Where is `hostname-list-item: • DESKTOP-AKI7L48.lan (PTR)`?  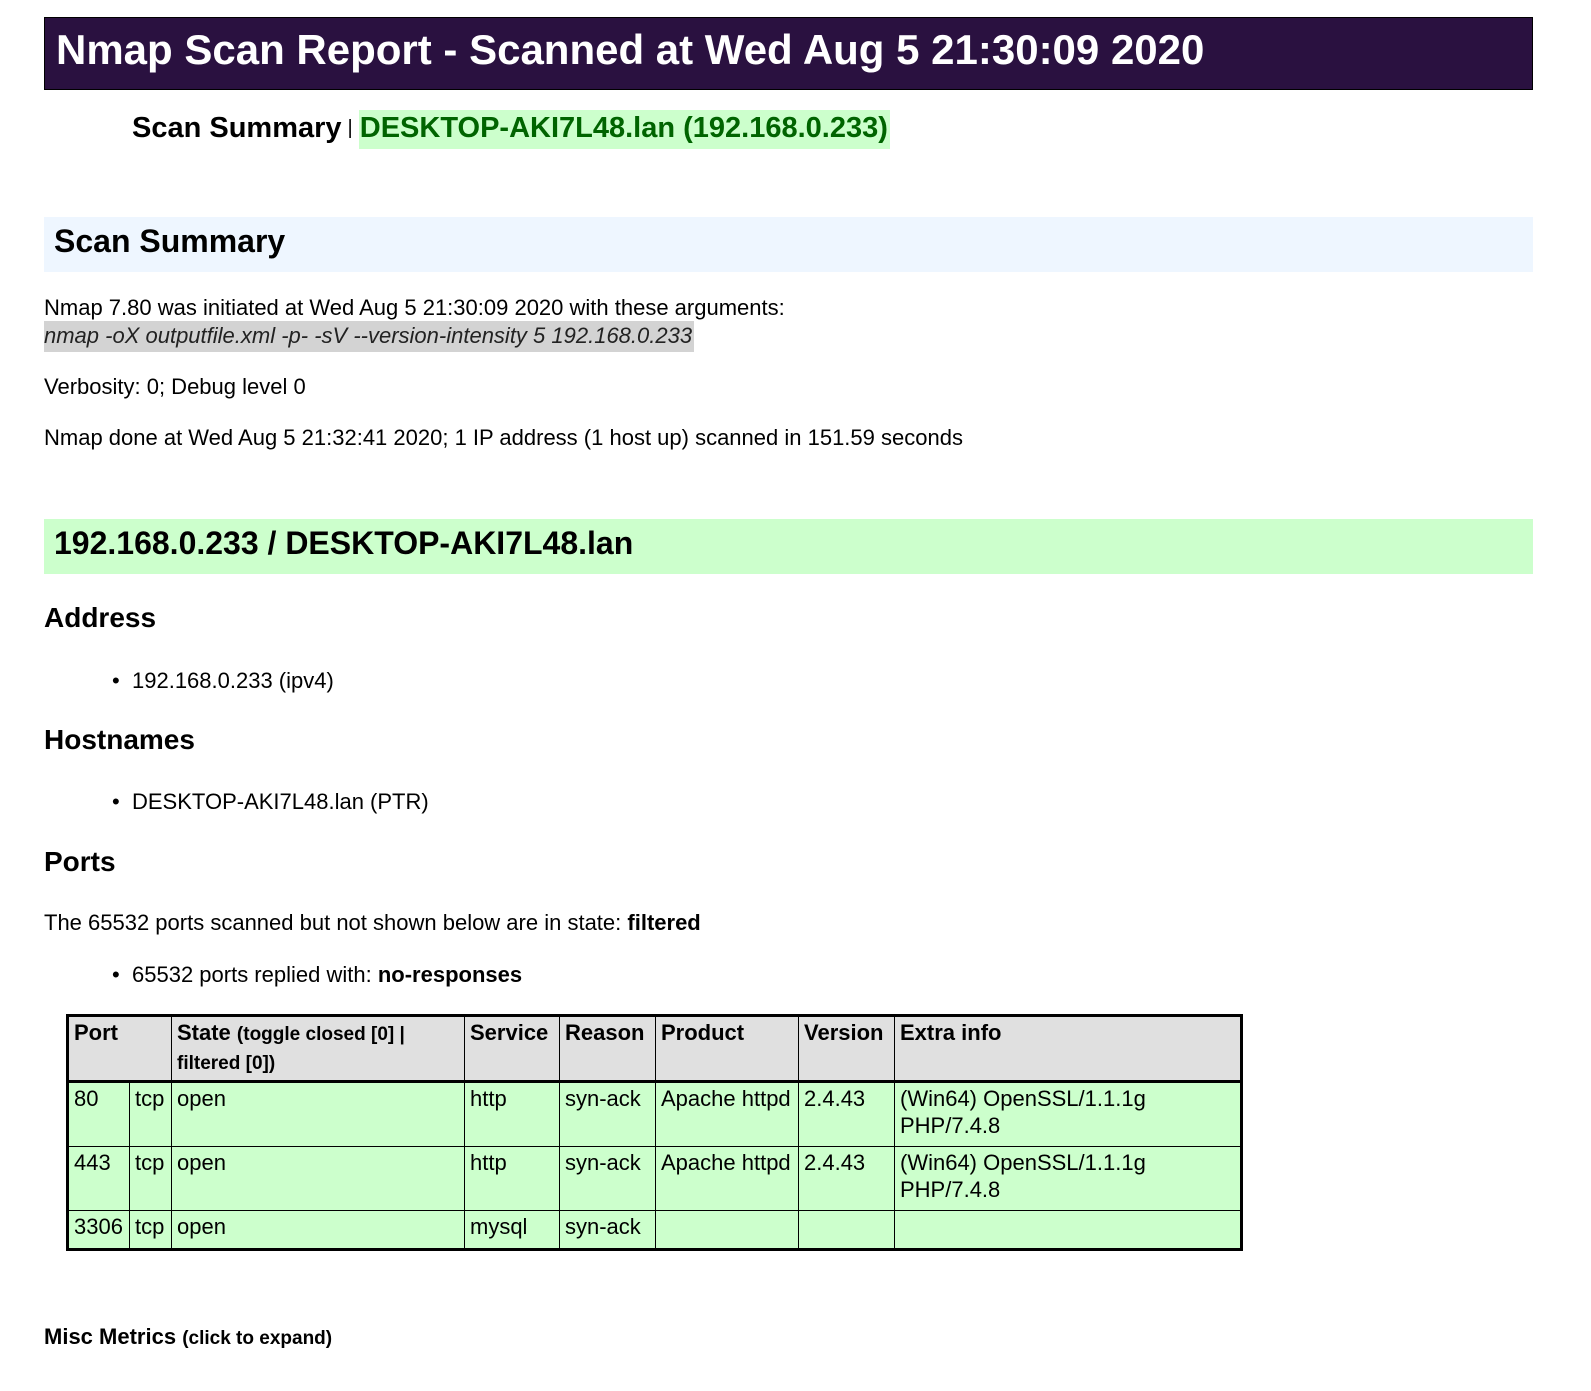 hostname-list-item: • DESKTOP-AKI7L48.lan (PTR) is located at coordinates (270, 802).